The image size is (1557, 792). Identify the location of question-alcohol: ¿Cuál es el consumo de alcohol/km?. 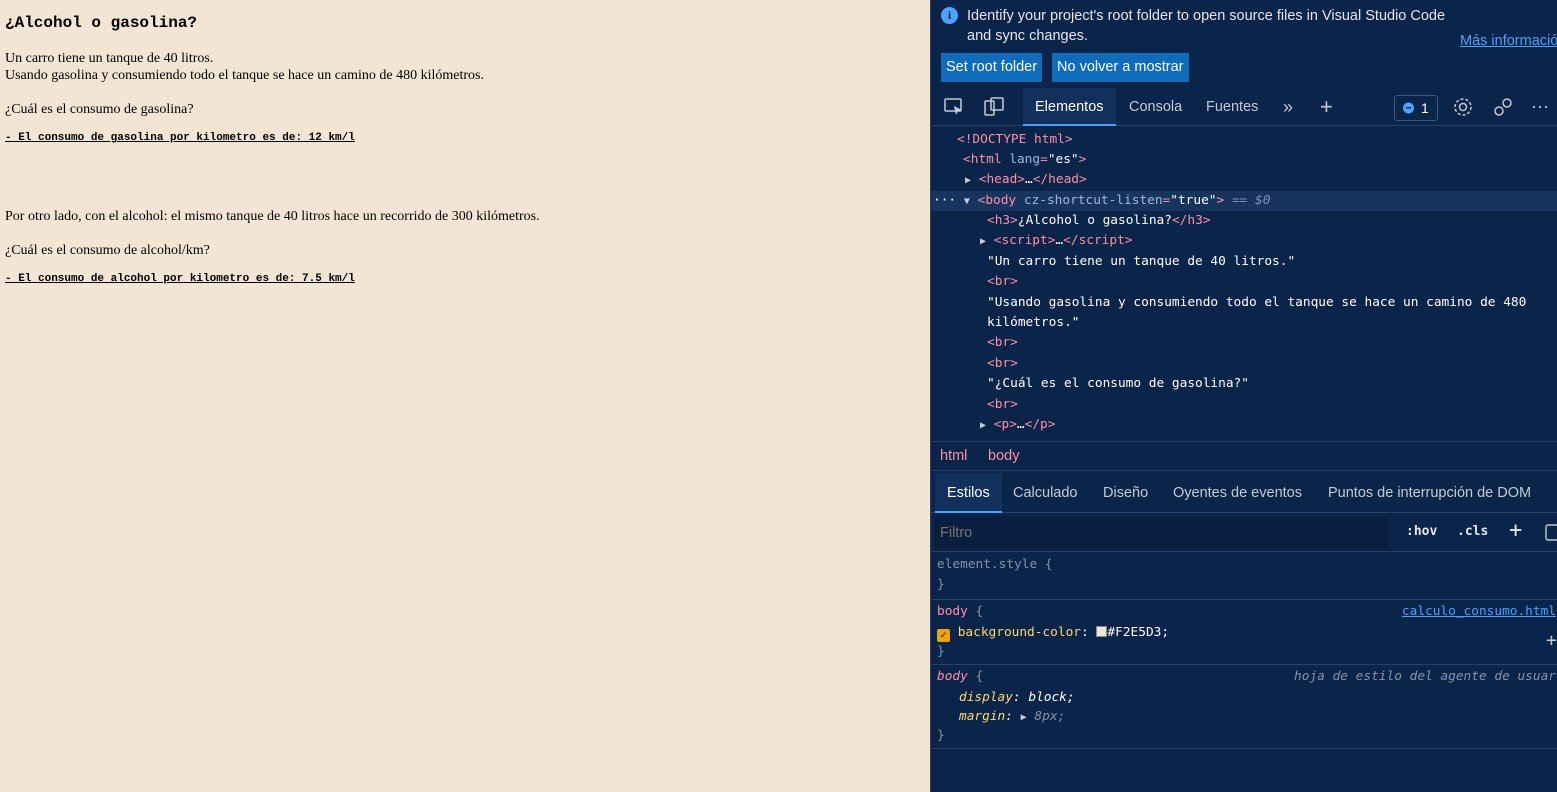
(107, 250).